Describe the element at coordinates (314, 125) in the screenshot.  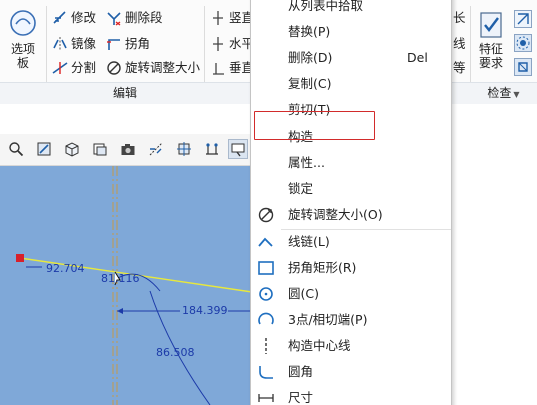
I see `construction-highlight-box` at that location.